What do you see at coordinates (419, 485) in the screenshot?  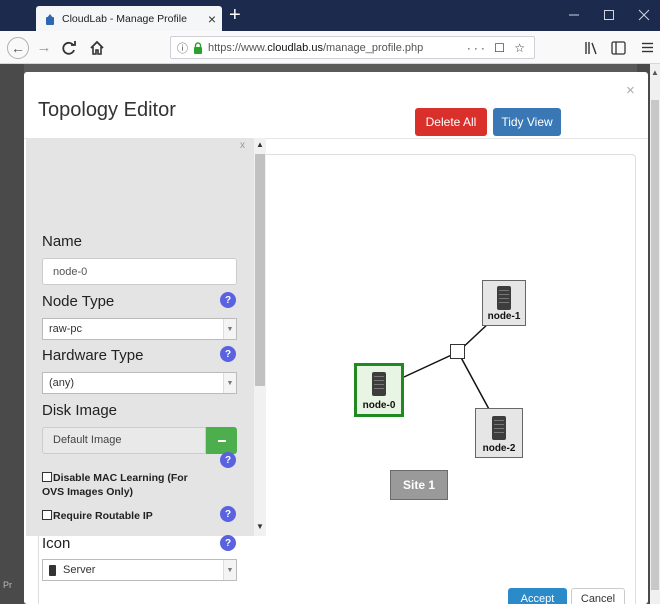 I see `site-box: Site 1` at bounding box center [419, 485].